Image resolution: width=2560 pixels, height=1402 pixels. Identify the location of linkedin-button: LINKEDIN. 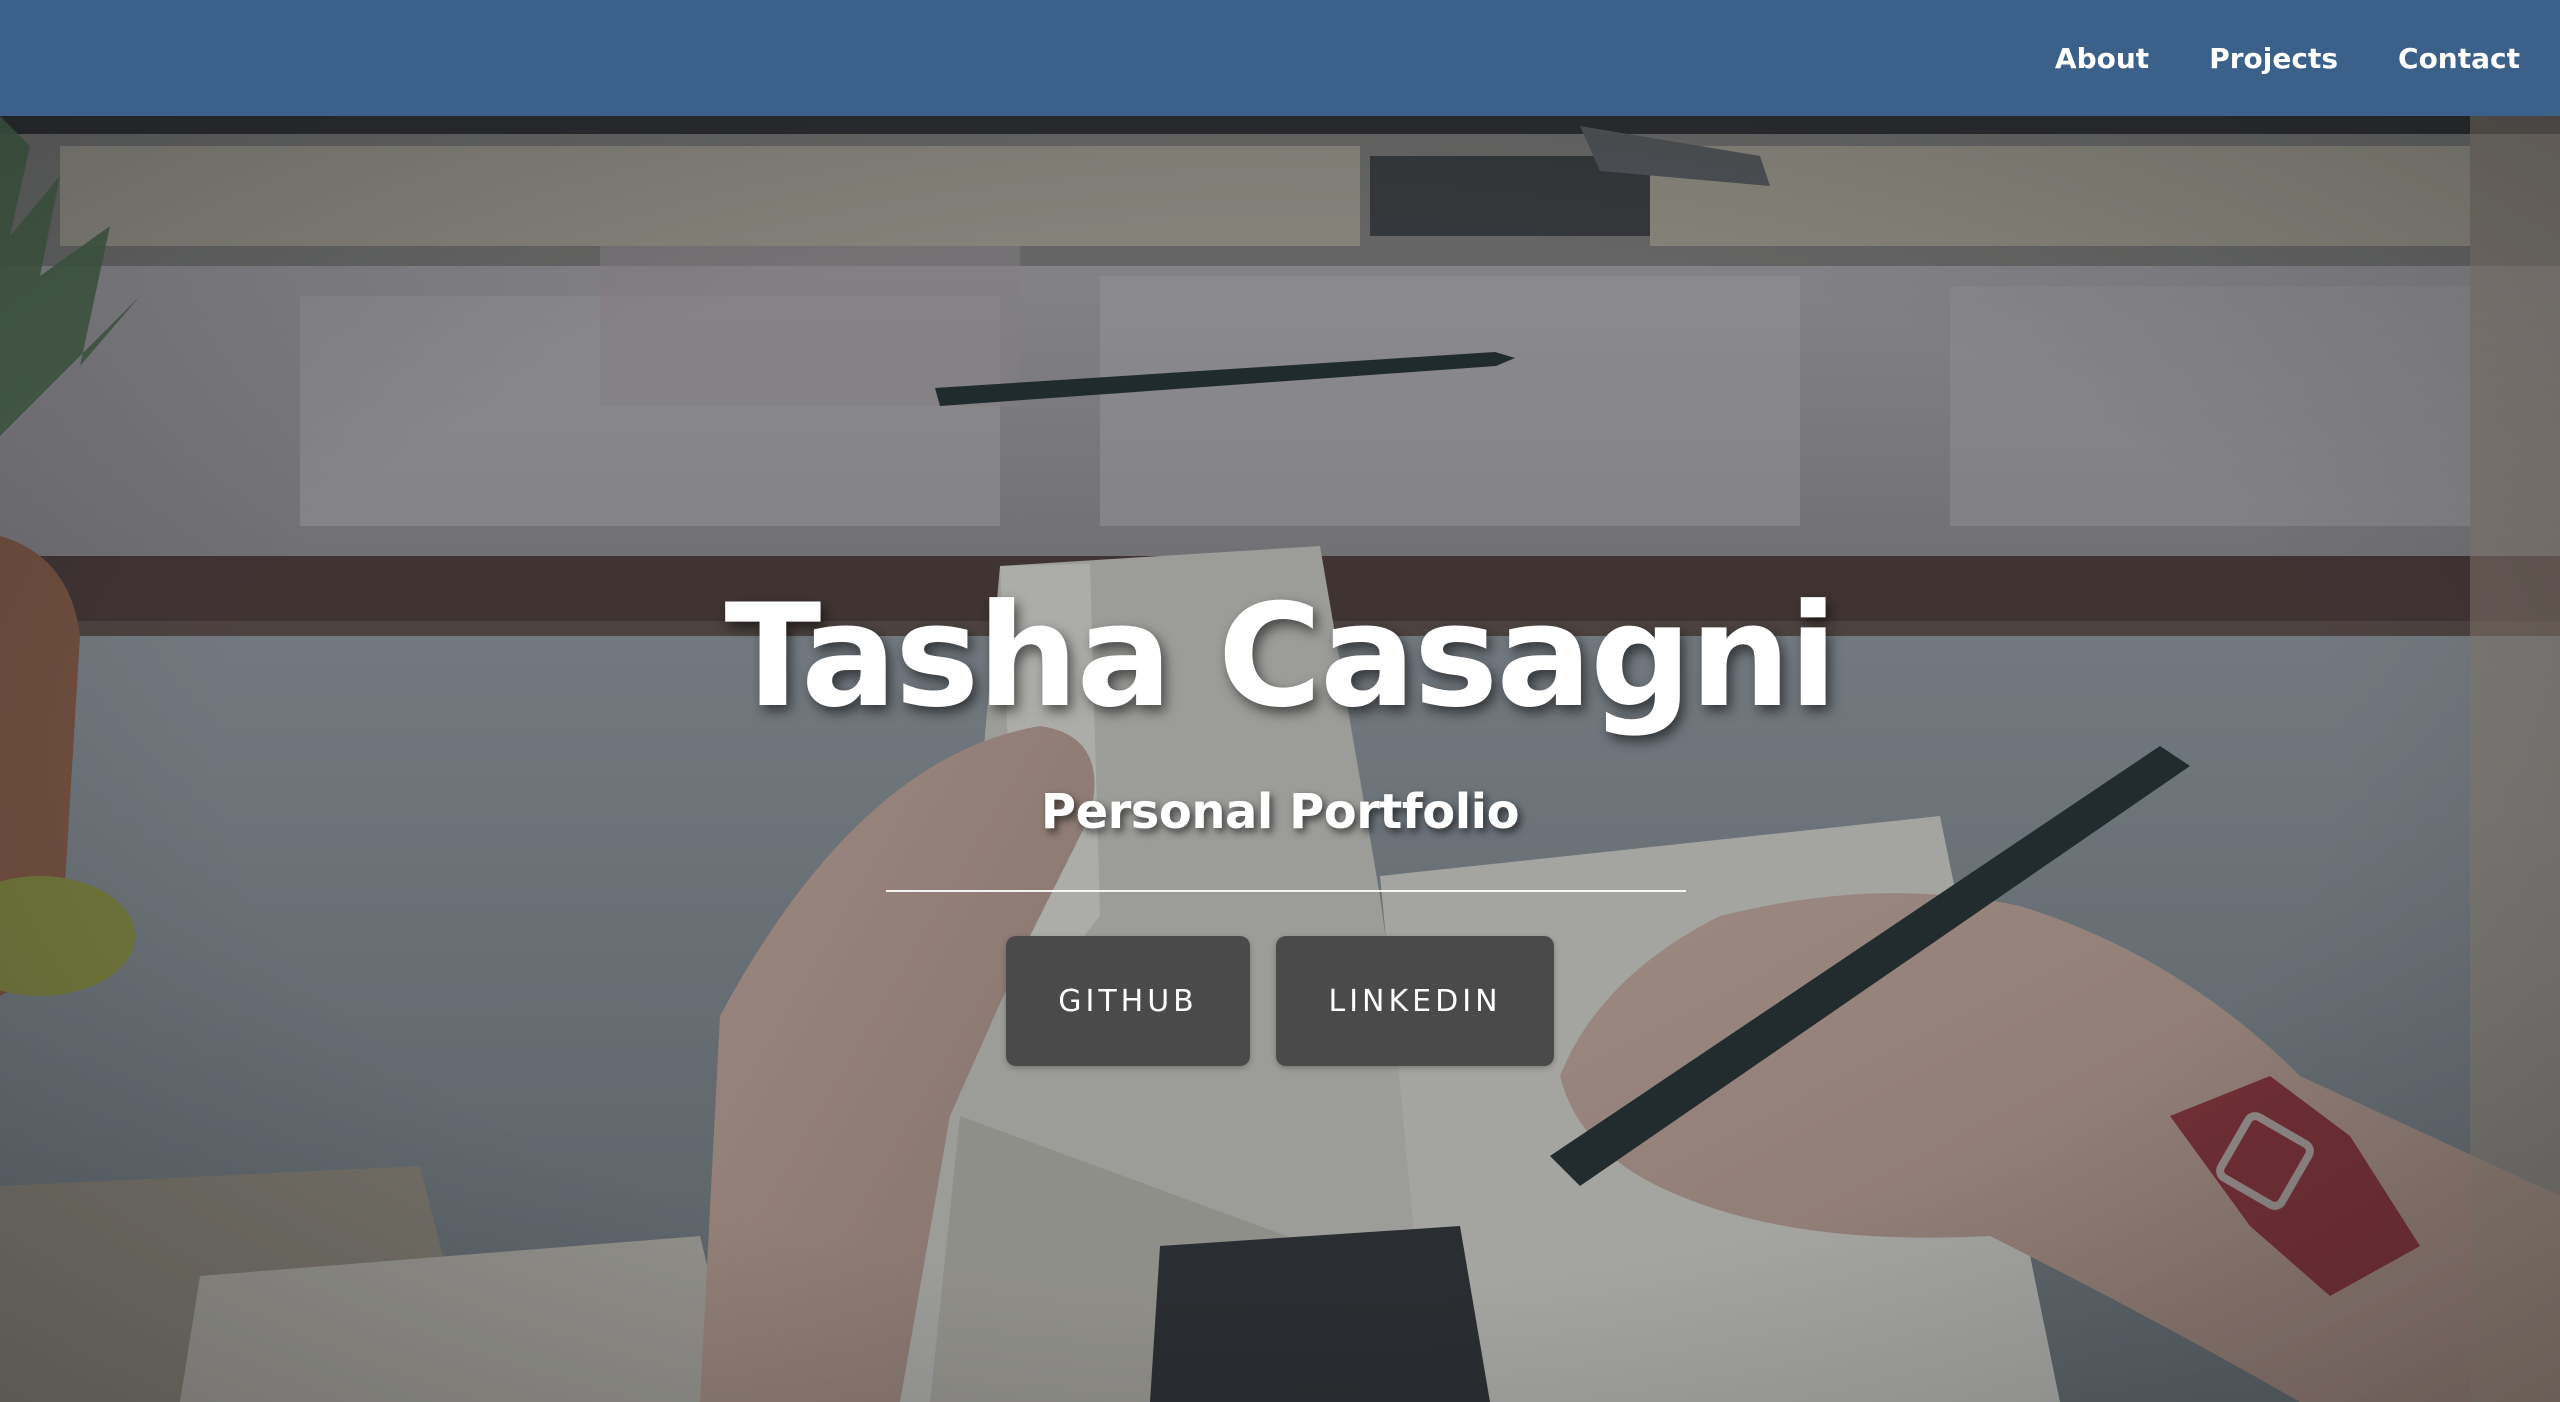
(1415, 1001).